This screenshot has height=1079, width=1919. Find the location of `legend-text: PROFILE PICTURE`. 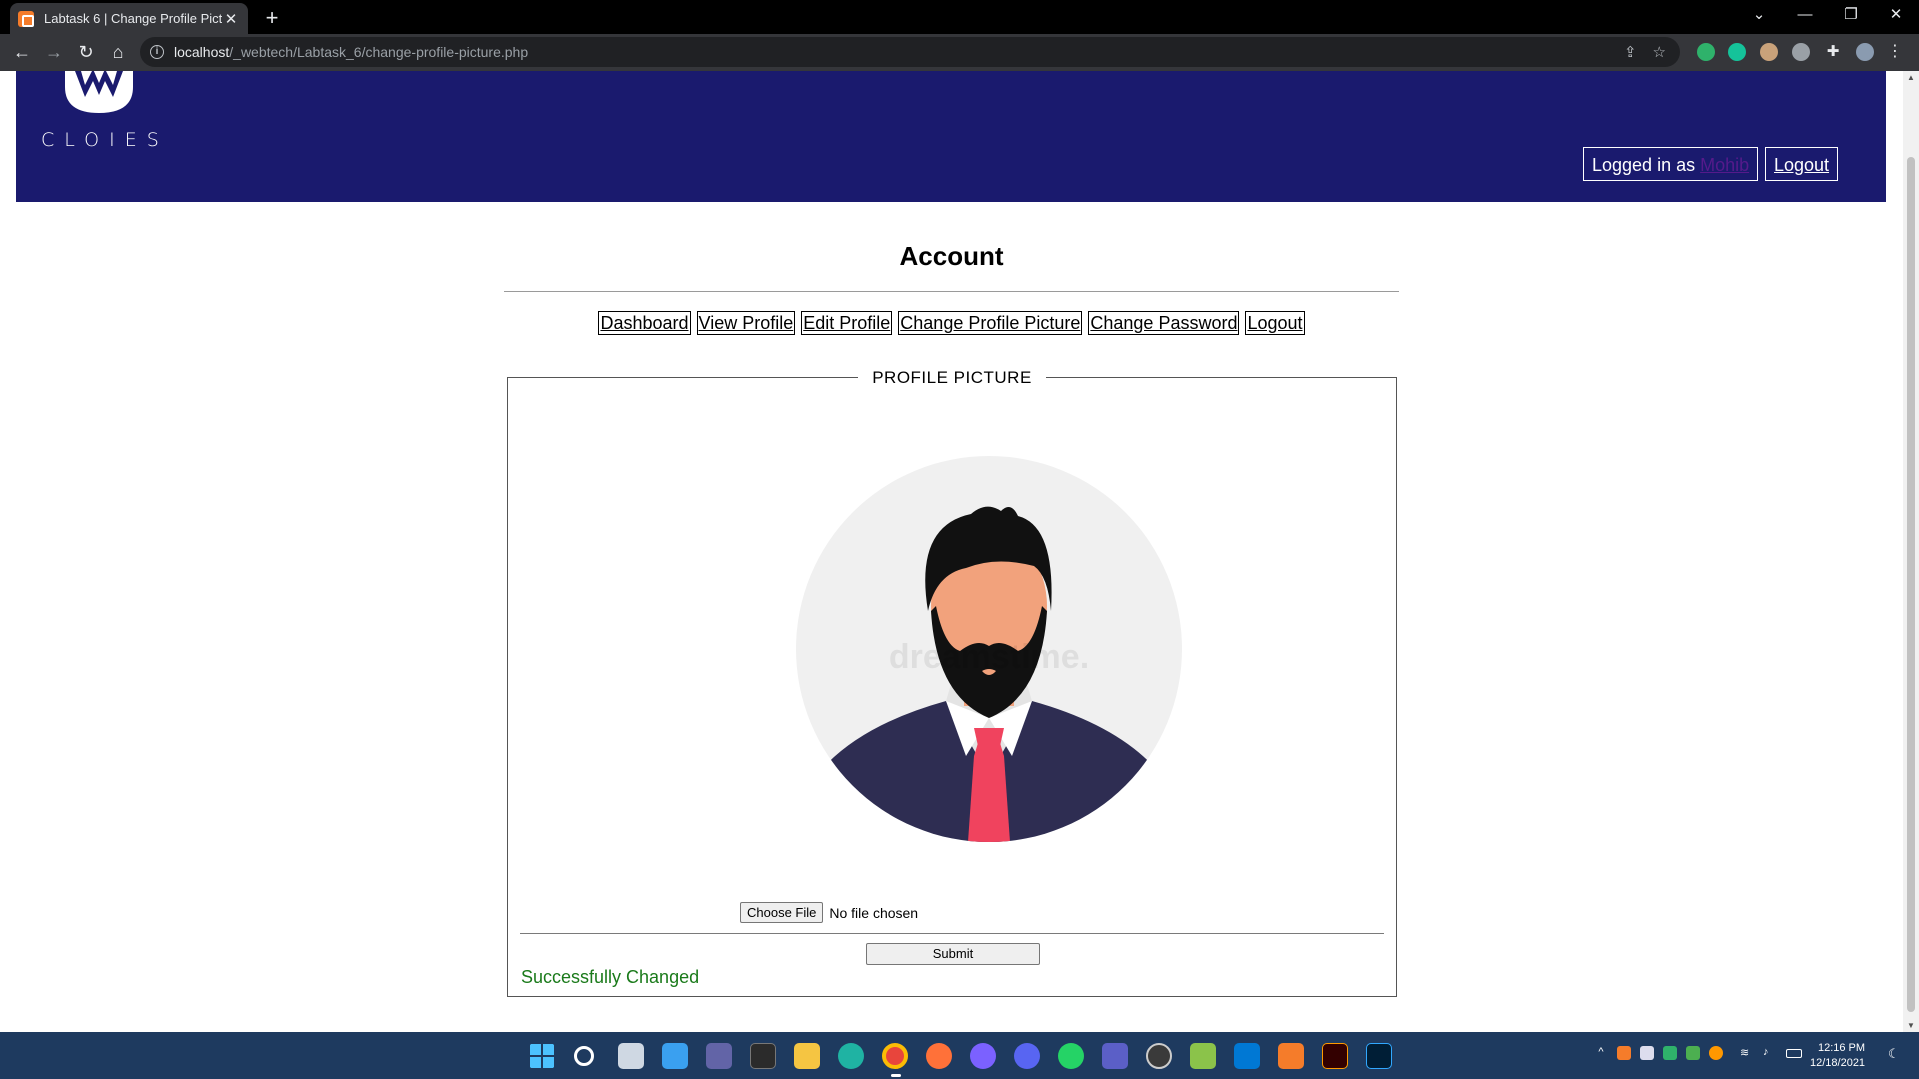

legend-text: PROFILE PICTURE is located at coordinates (952, 377).